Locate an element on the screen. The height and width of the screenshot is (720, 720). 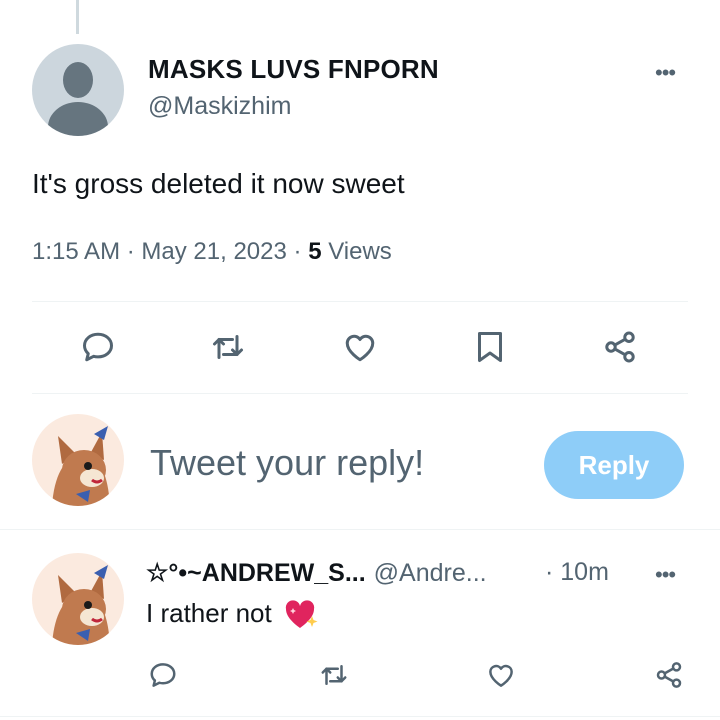
tweet-date: May 21, 2023 is located at coordinates (213, 251).